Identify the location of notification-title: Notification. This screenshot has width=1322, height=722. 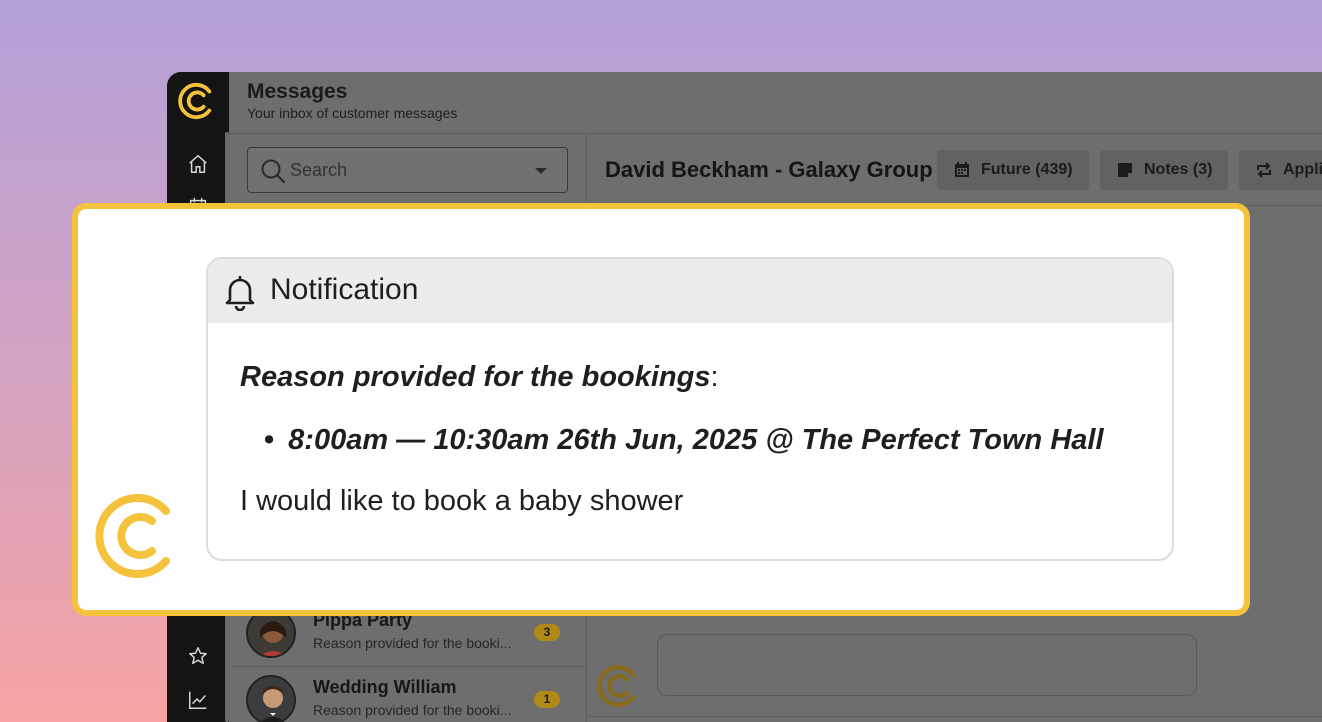
(344, 289).